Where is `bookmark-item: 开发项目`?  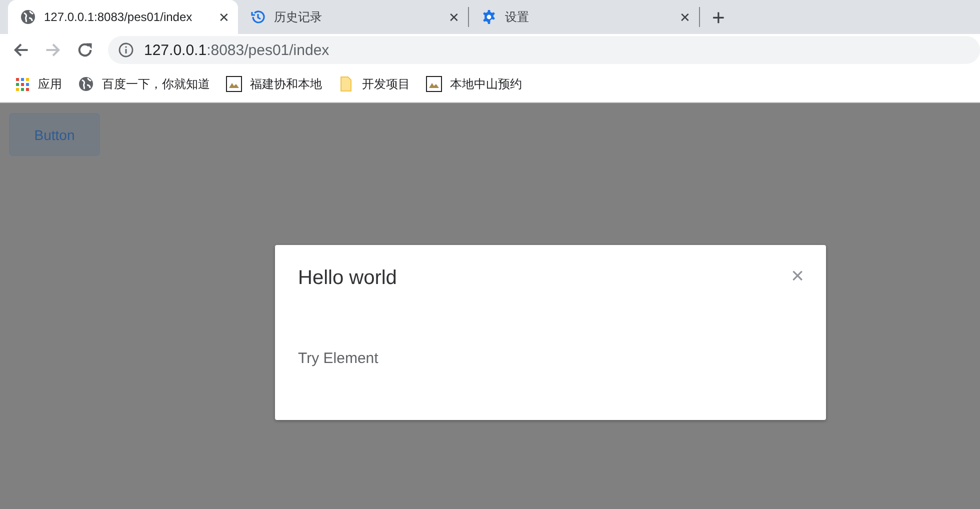
bookmark-item: 开发项目 is located at coordinates (374, 84).